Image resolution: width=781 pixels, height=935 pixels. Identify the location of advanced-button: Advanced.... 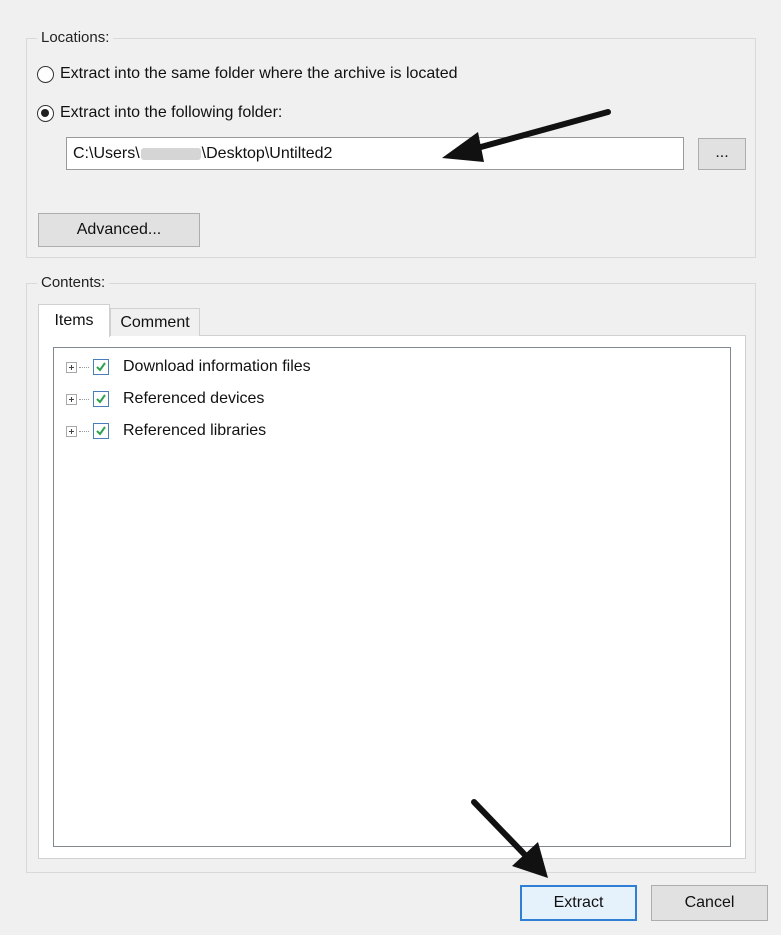
(119, 230).